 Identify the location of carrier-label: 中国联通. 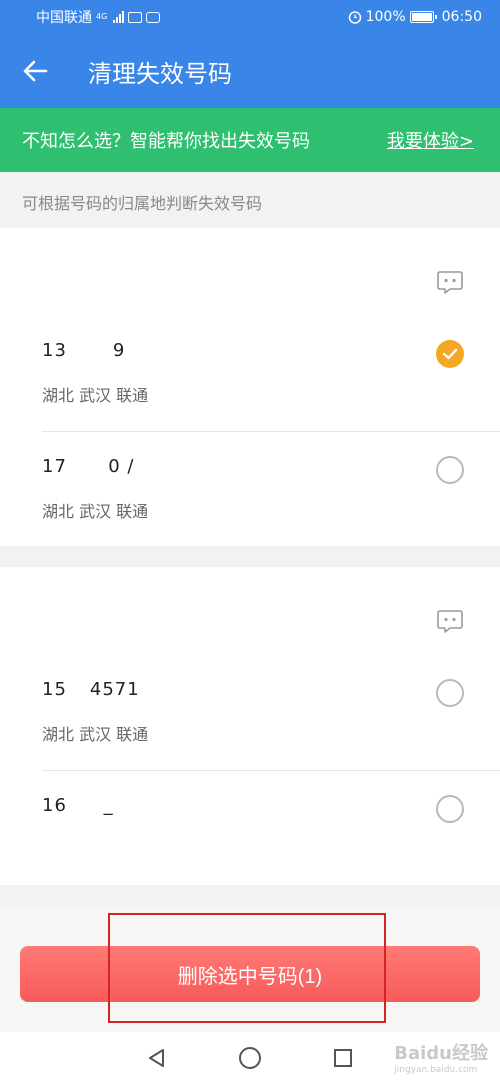
(64, 18).